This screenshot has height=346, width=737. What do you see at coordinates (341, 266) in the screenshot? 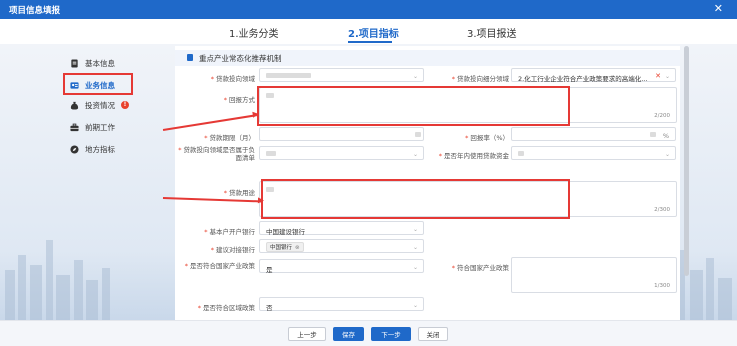
I see `policy-select: 是 ⌄` at bounding box center [341, 266].